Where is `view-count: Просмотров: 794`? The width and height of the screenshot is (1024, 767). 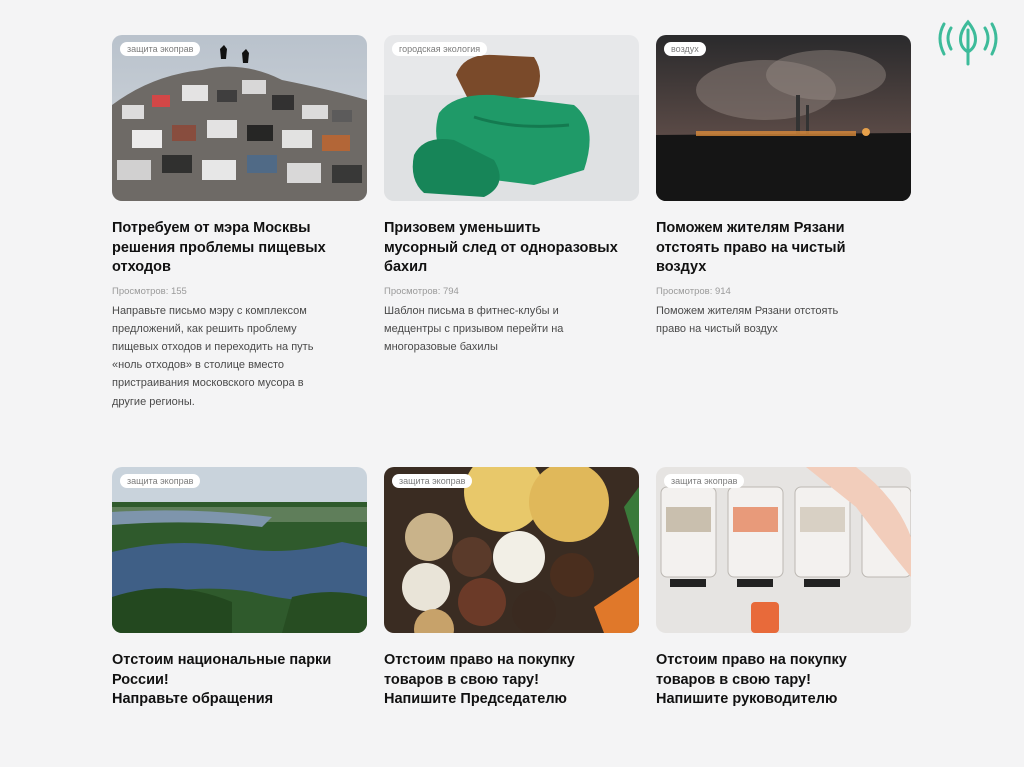 view-count: Просмотров: 794 is located at coordinates (421, 291).